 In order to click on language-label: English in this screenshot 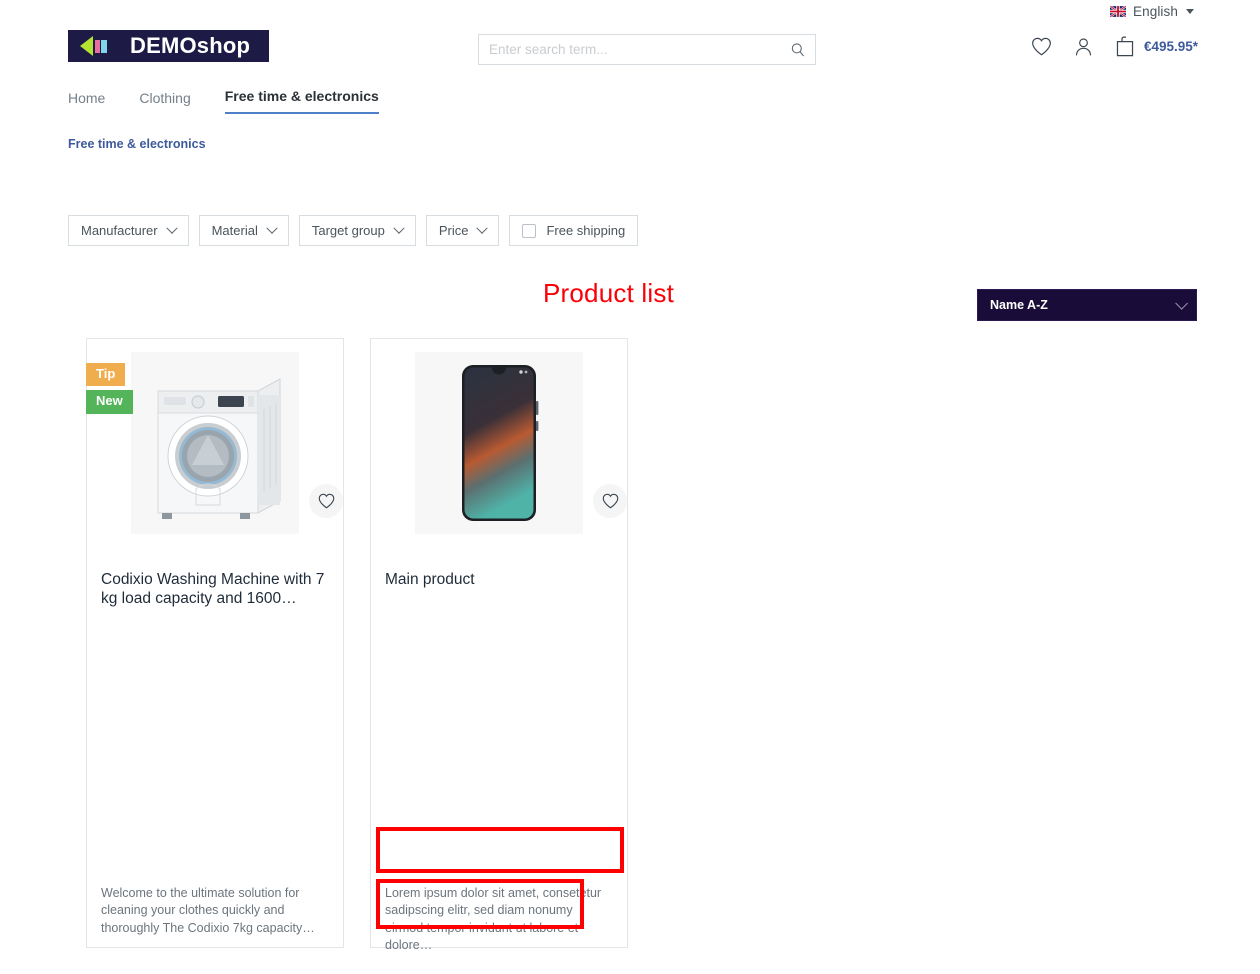, I will do `click(1155, 11)`.